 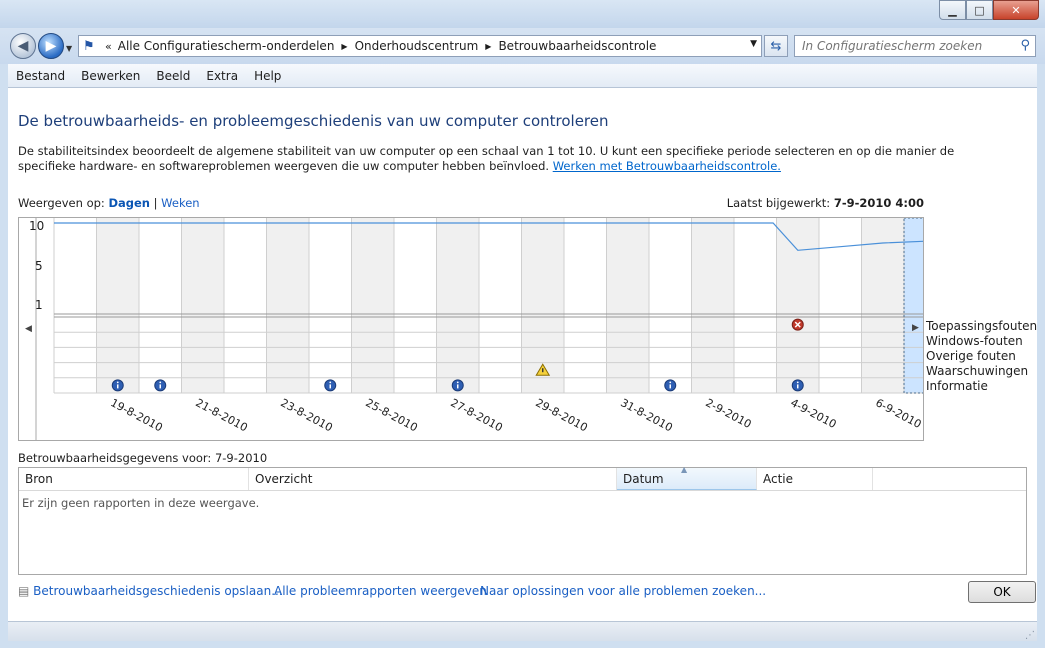 What do you see at coordinates (667, 166) in the screenshot?
I see `help-link: Werken met Betrouwbaarheidscontrole.` at bounding box center [667, 166].